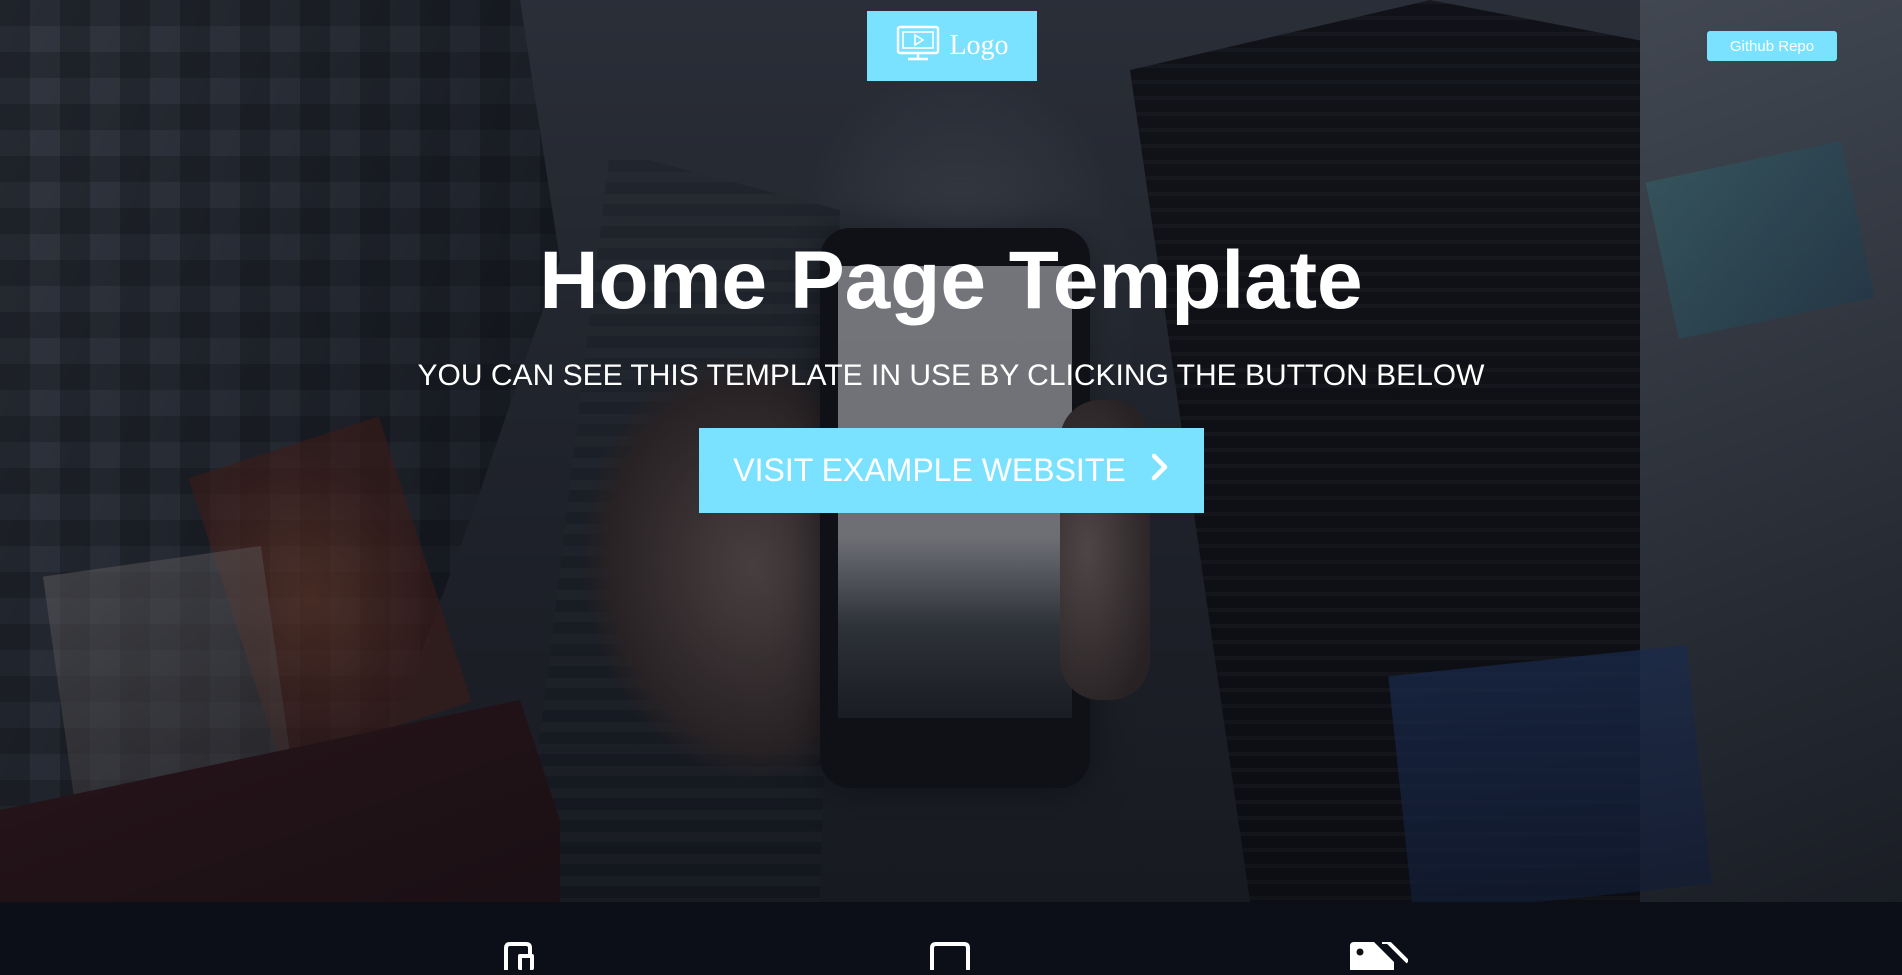 The image size is (1902, 975). What do you see at coordinates (522, 958) in the screenshot?
I see `mobile-devices-icon` at bounding box center [522, 958].